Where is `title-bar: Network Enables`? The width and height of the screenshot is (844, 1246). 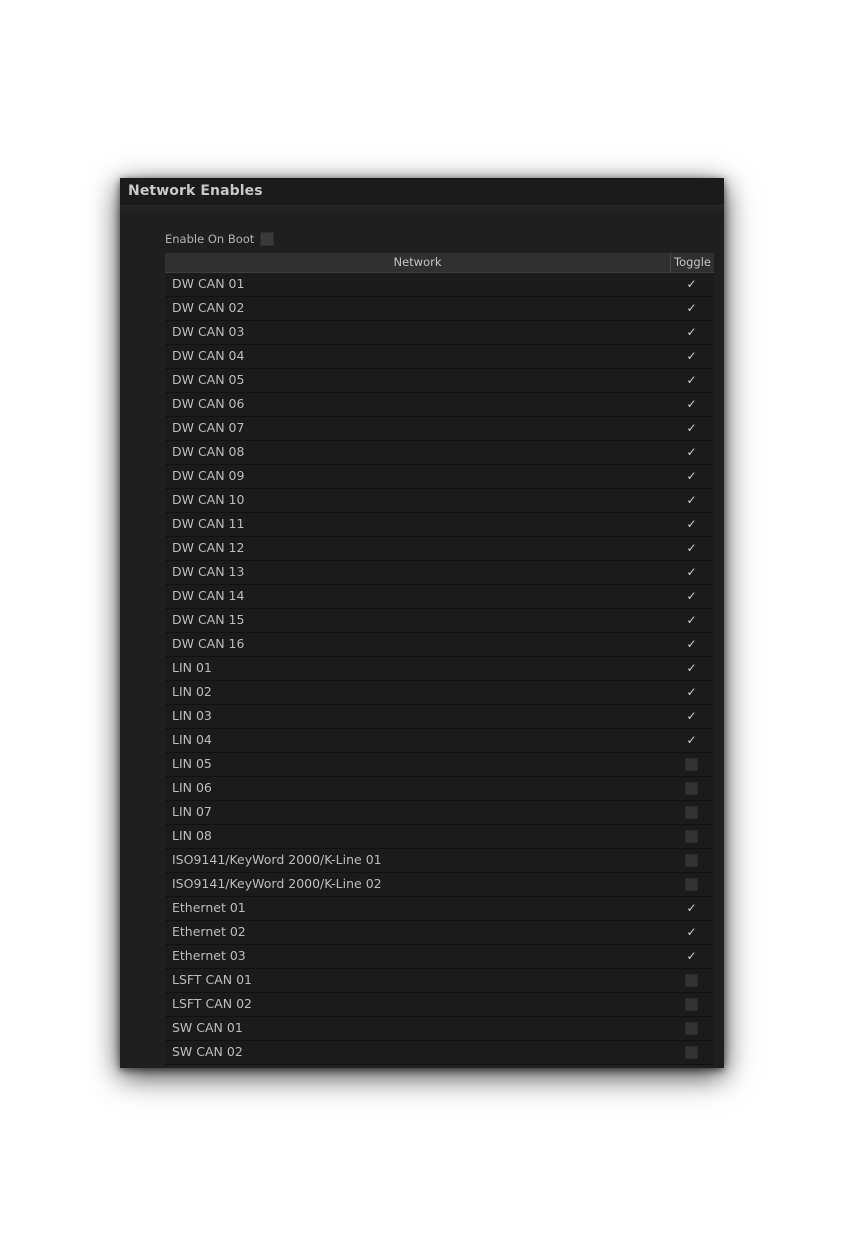 title-bar: Network Enables is located at coordinates (422, 192).